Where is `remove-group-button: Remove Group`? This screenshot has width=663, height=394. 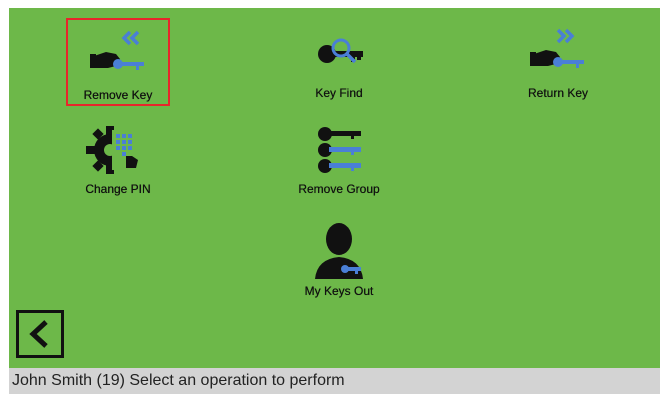
remove-group-button: Remove Group is located at coordinates (339, 158).